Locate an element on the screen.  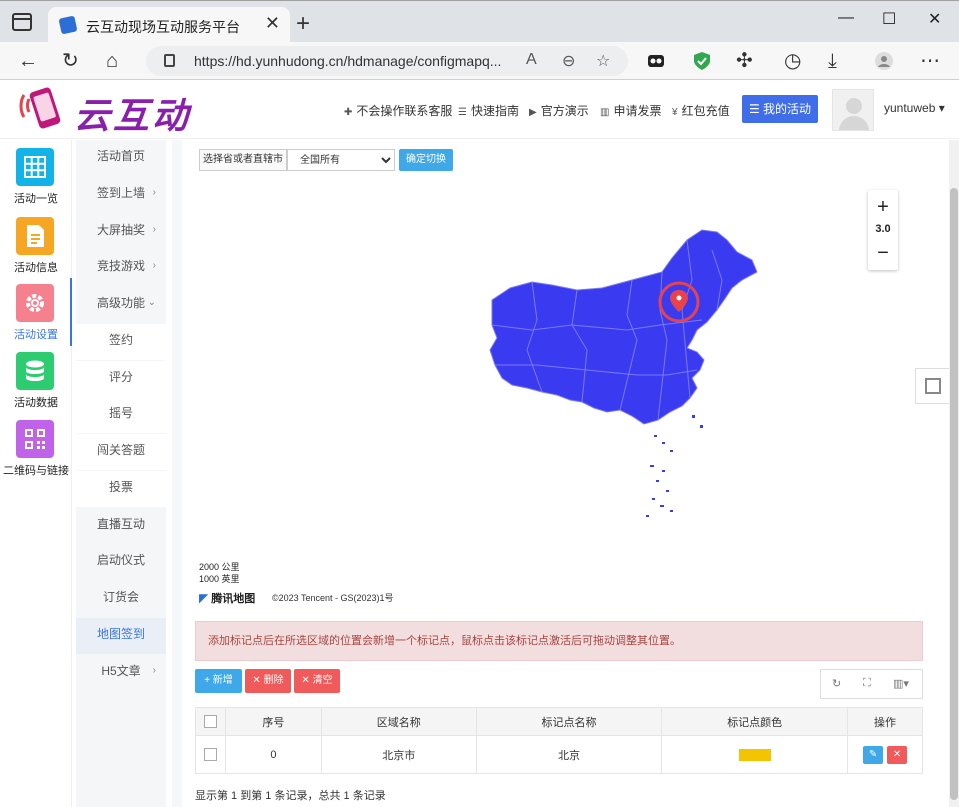
sub-nav-activity-home: 活动首页 is located at coordinates (121, 158).